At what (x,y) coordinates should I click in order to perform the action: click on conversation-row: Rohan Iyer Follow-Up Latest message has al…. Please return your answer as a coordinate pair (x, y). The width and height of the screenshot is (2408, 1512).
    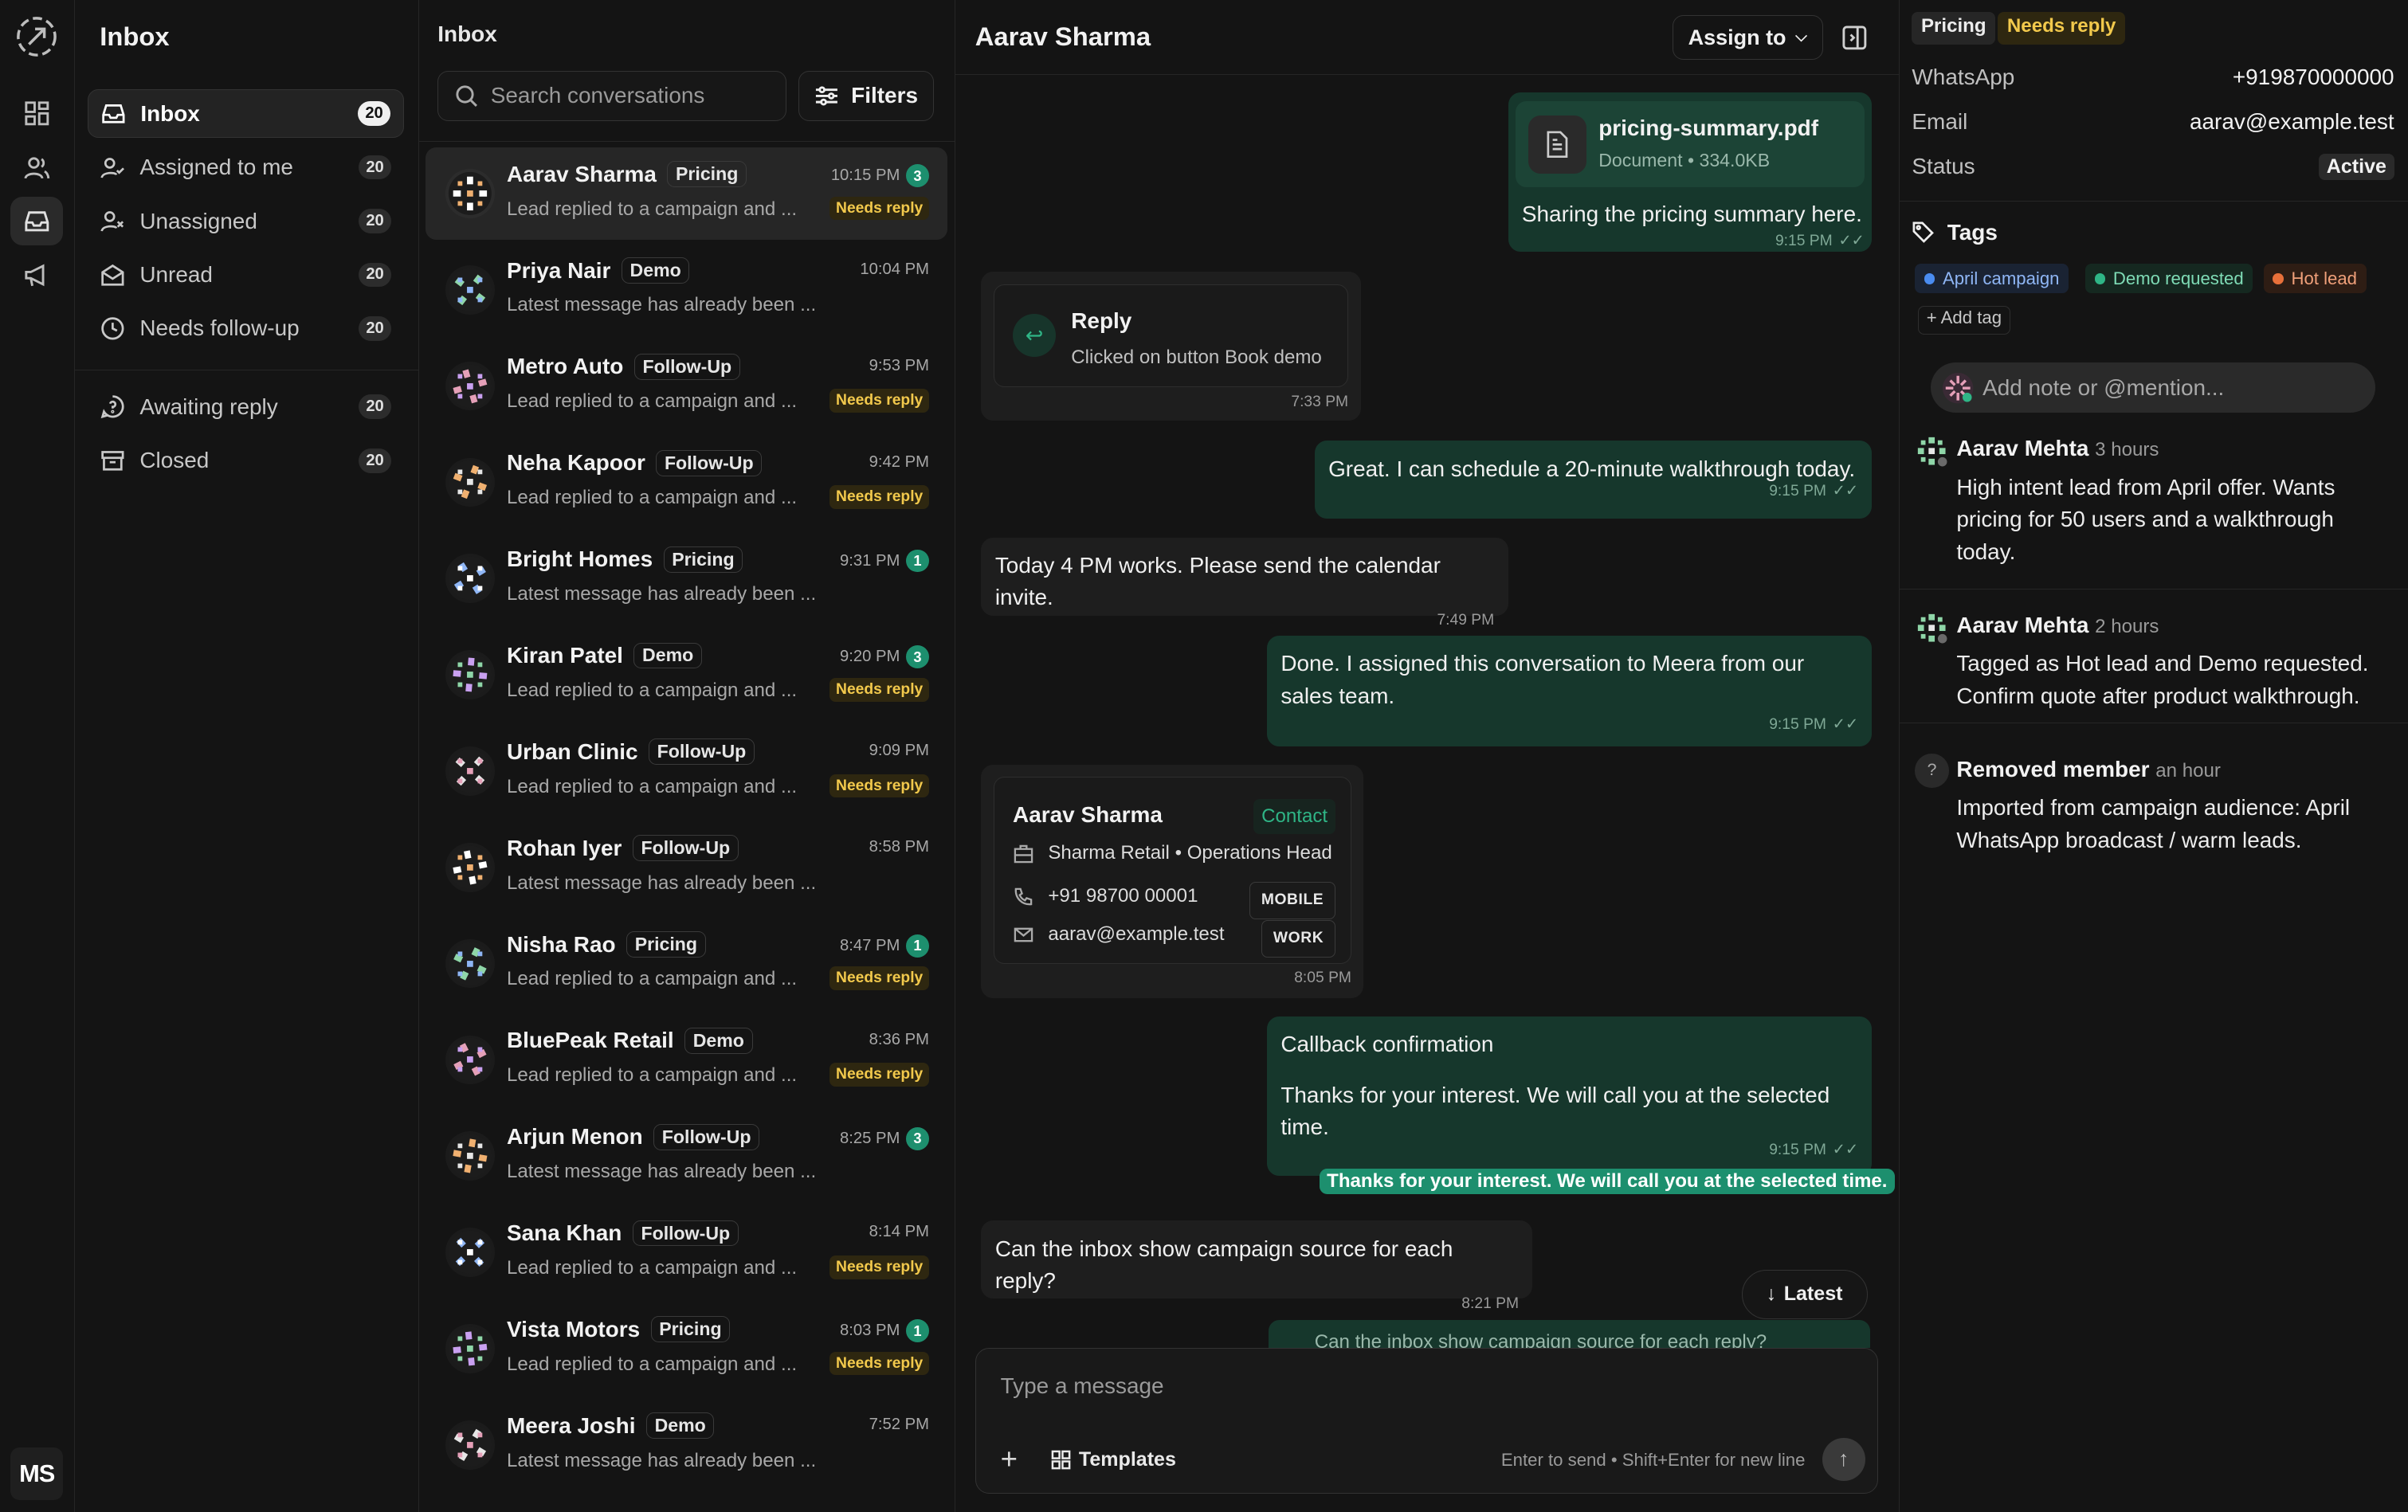
    Looking at the image, I should click on (686, 868).